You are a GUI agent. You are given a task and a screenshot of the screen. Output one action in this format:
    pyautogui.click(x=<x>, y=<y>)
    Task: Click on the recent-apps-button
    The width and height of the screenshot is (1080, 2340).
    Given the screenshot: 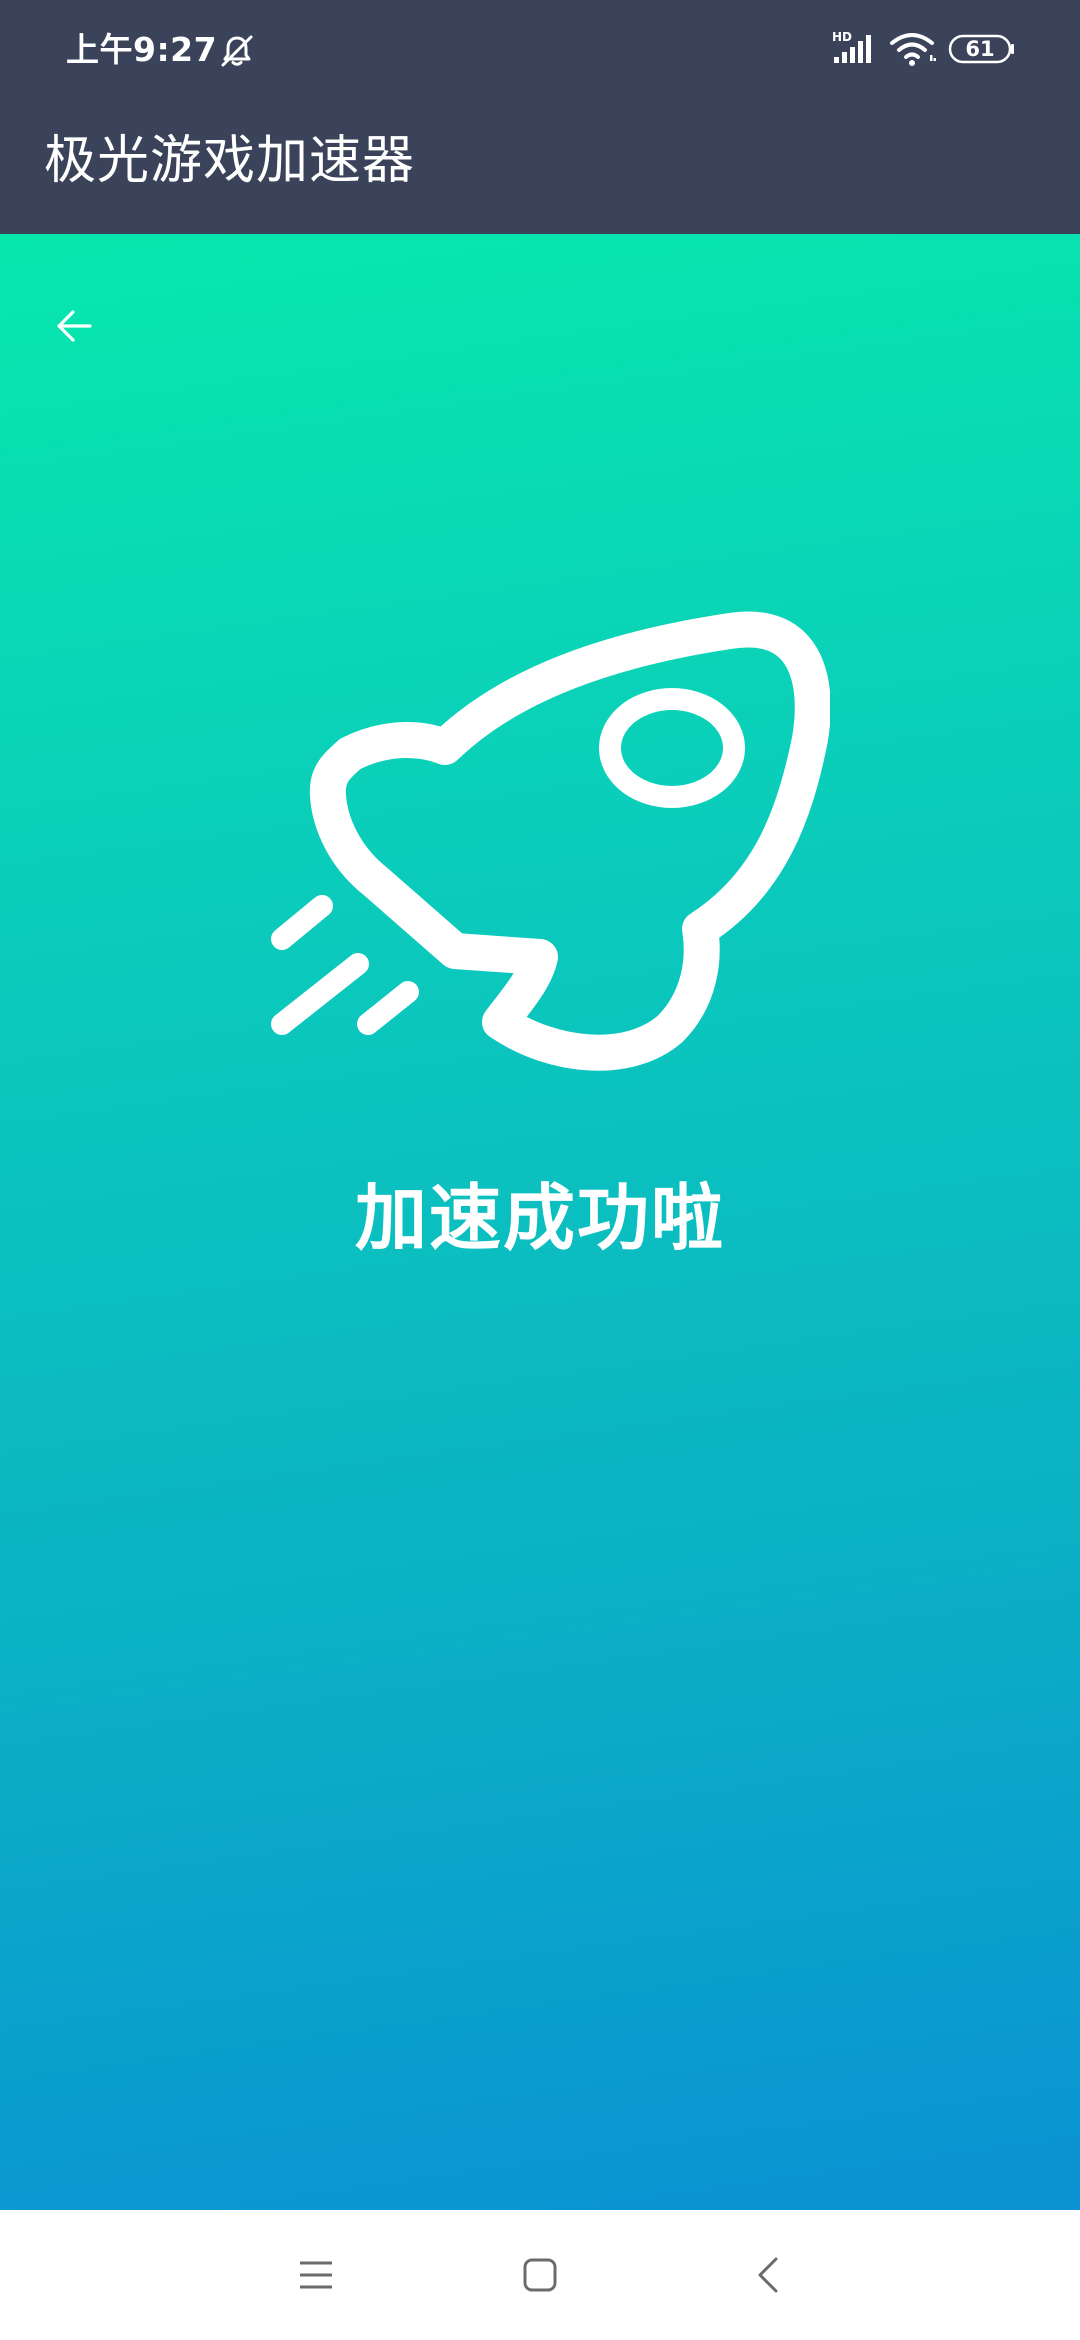 What is the action you would take?
    pyautogui.click(x=316, y=2275)
    